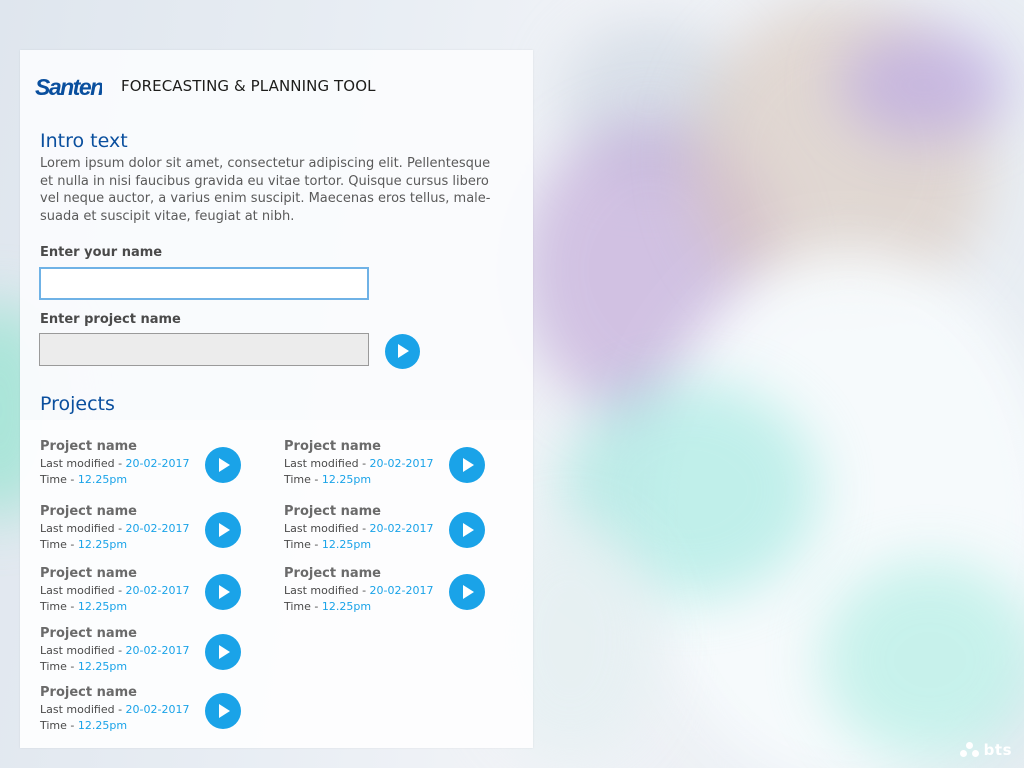 This screenshot has height=768, width=1024. What do you see at coordinates (101, 252) in the screenshot?
I see `name-label: Enter your name` at bounding box center [101, 252].